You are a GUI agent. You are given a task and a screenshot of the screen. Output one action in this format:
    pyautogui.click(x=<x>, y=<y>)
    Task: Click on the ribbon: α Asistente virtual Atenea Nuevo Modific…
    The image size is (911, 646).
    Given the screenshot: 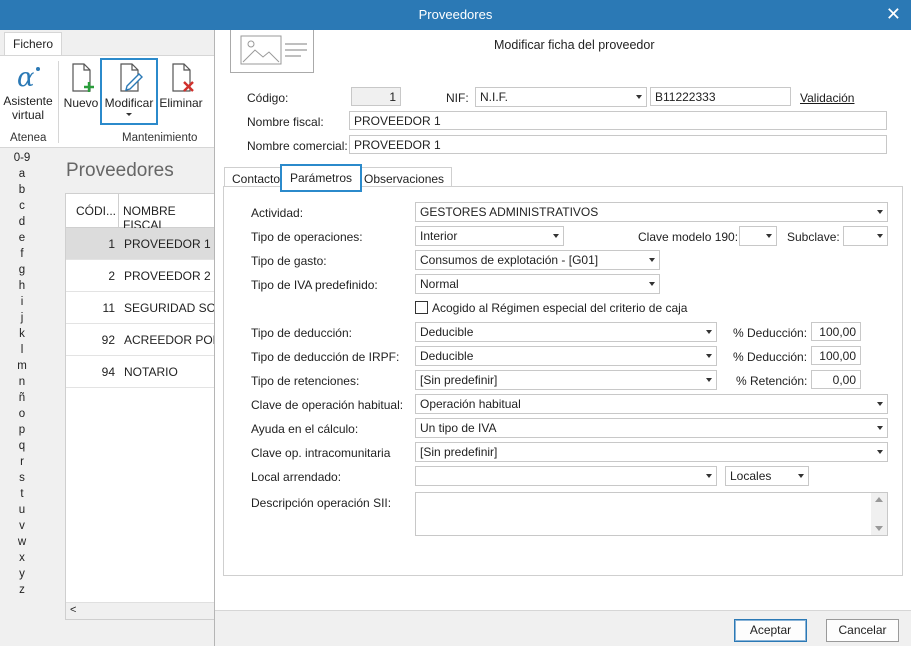 What is the action you would take?
    pyautogui.click(x=107, y=101)
    